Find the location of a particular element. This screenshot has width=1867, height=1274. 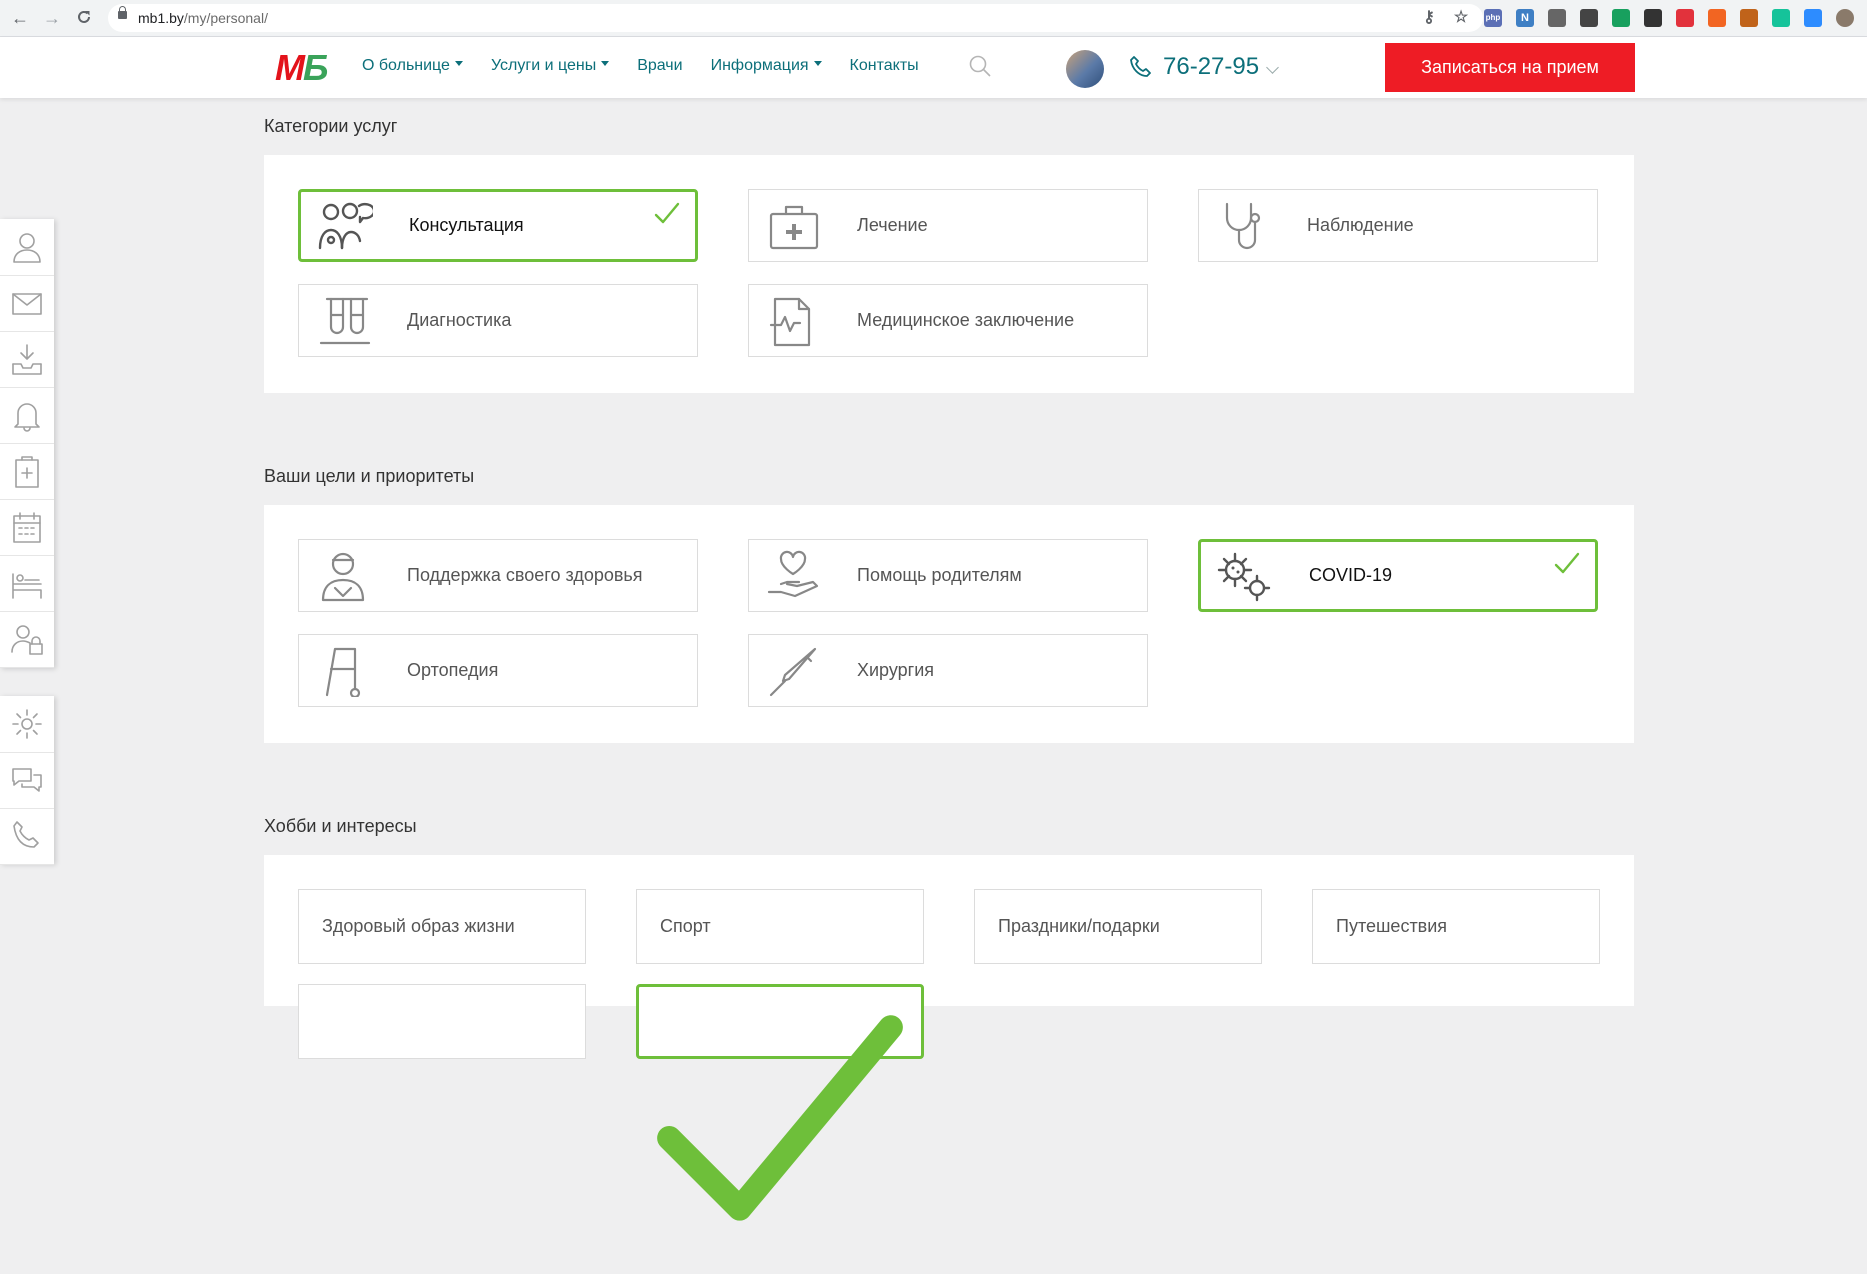

medical-clipboard-icon is located at coordinates (27, 472).